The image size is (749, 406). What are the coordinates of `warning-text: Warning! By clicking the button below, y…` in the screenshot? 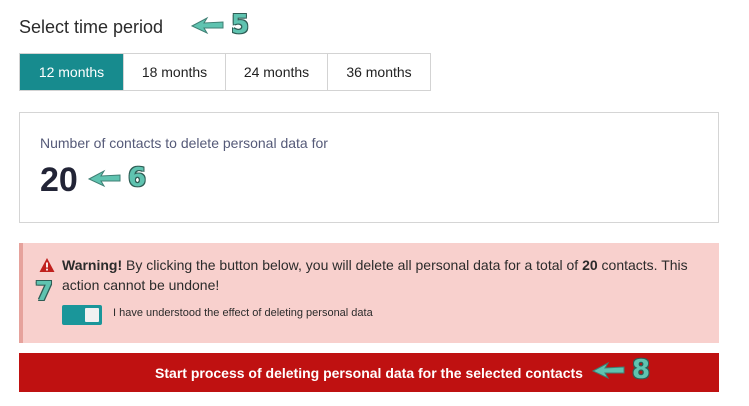 It's located at (382, 275).